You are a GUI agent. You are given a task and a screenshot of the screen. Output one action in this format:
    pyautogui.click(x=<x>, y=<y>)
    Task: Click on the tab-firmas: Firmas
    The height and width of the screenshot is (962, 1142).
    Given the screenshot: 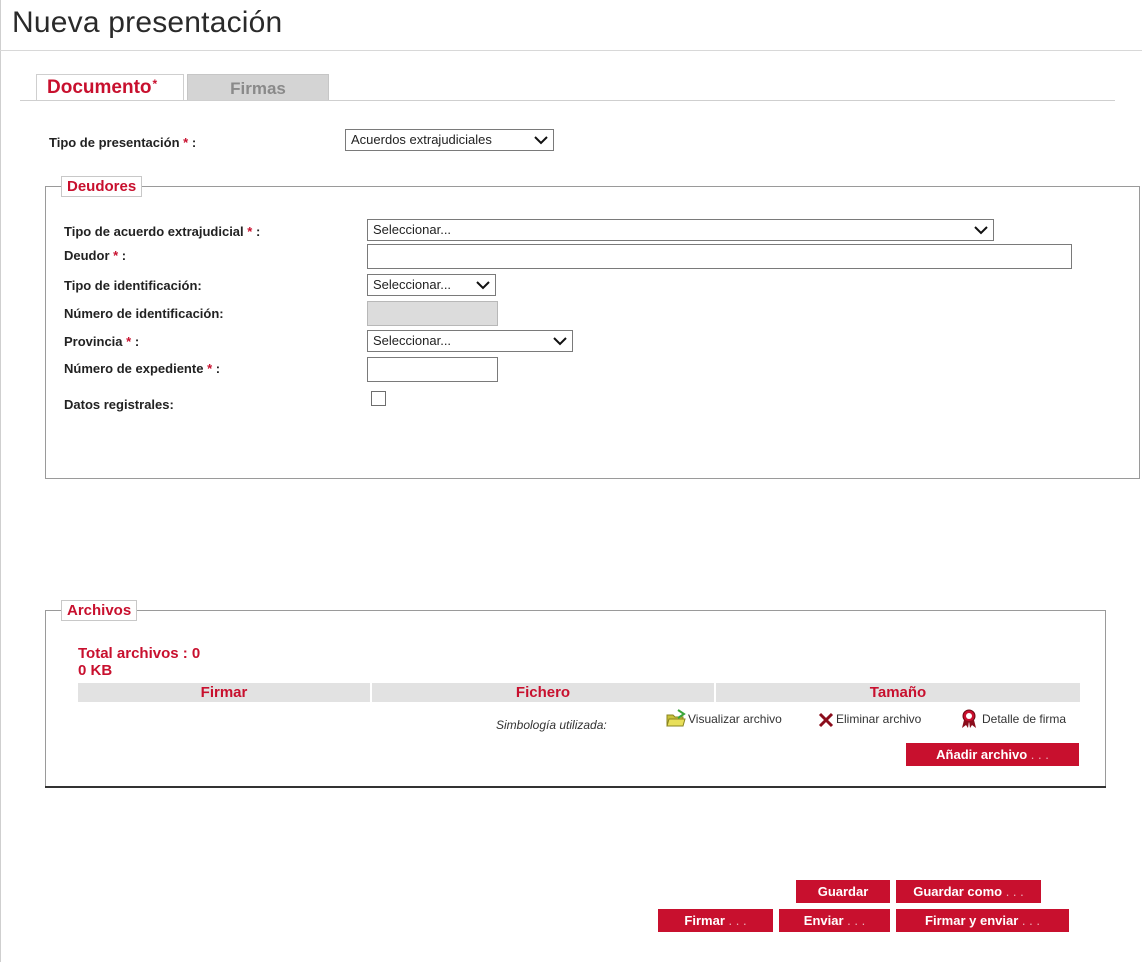 What is the action you would take?
    pyautogui.click(x=258, y=87)
    